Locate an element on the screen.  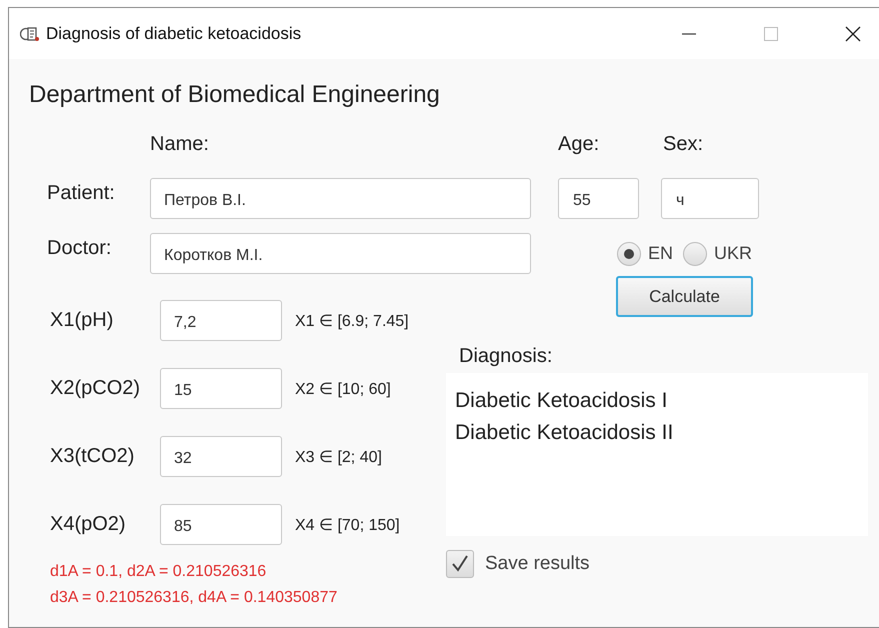
calculate-button: Calculate is located at coordinates (684, 296).